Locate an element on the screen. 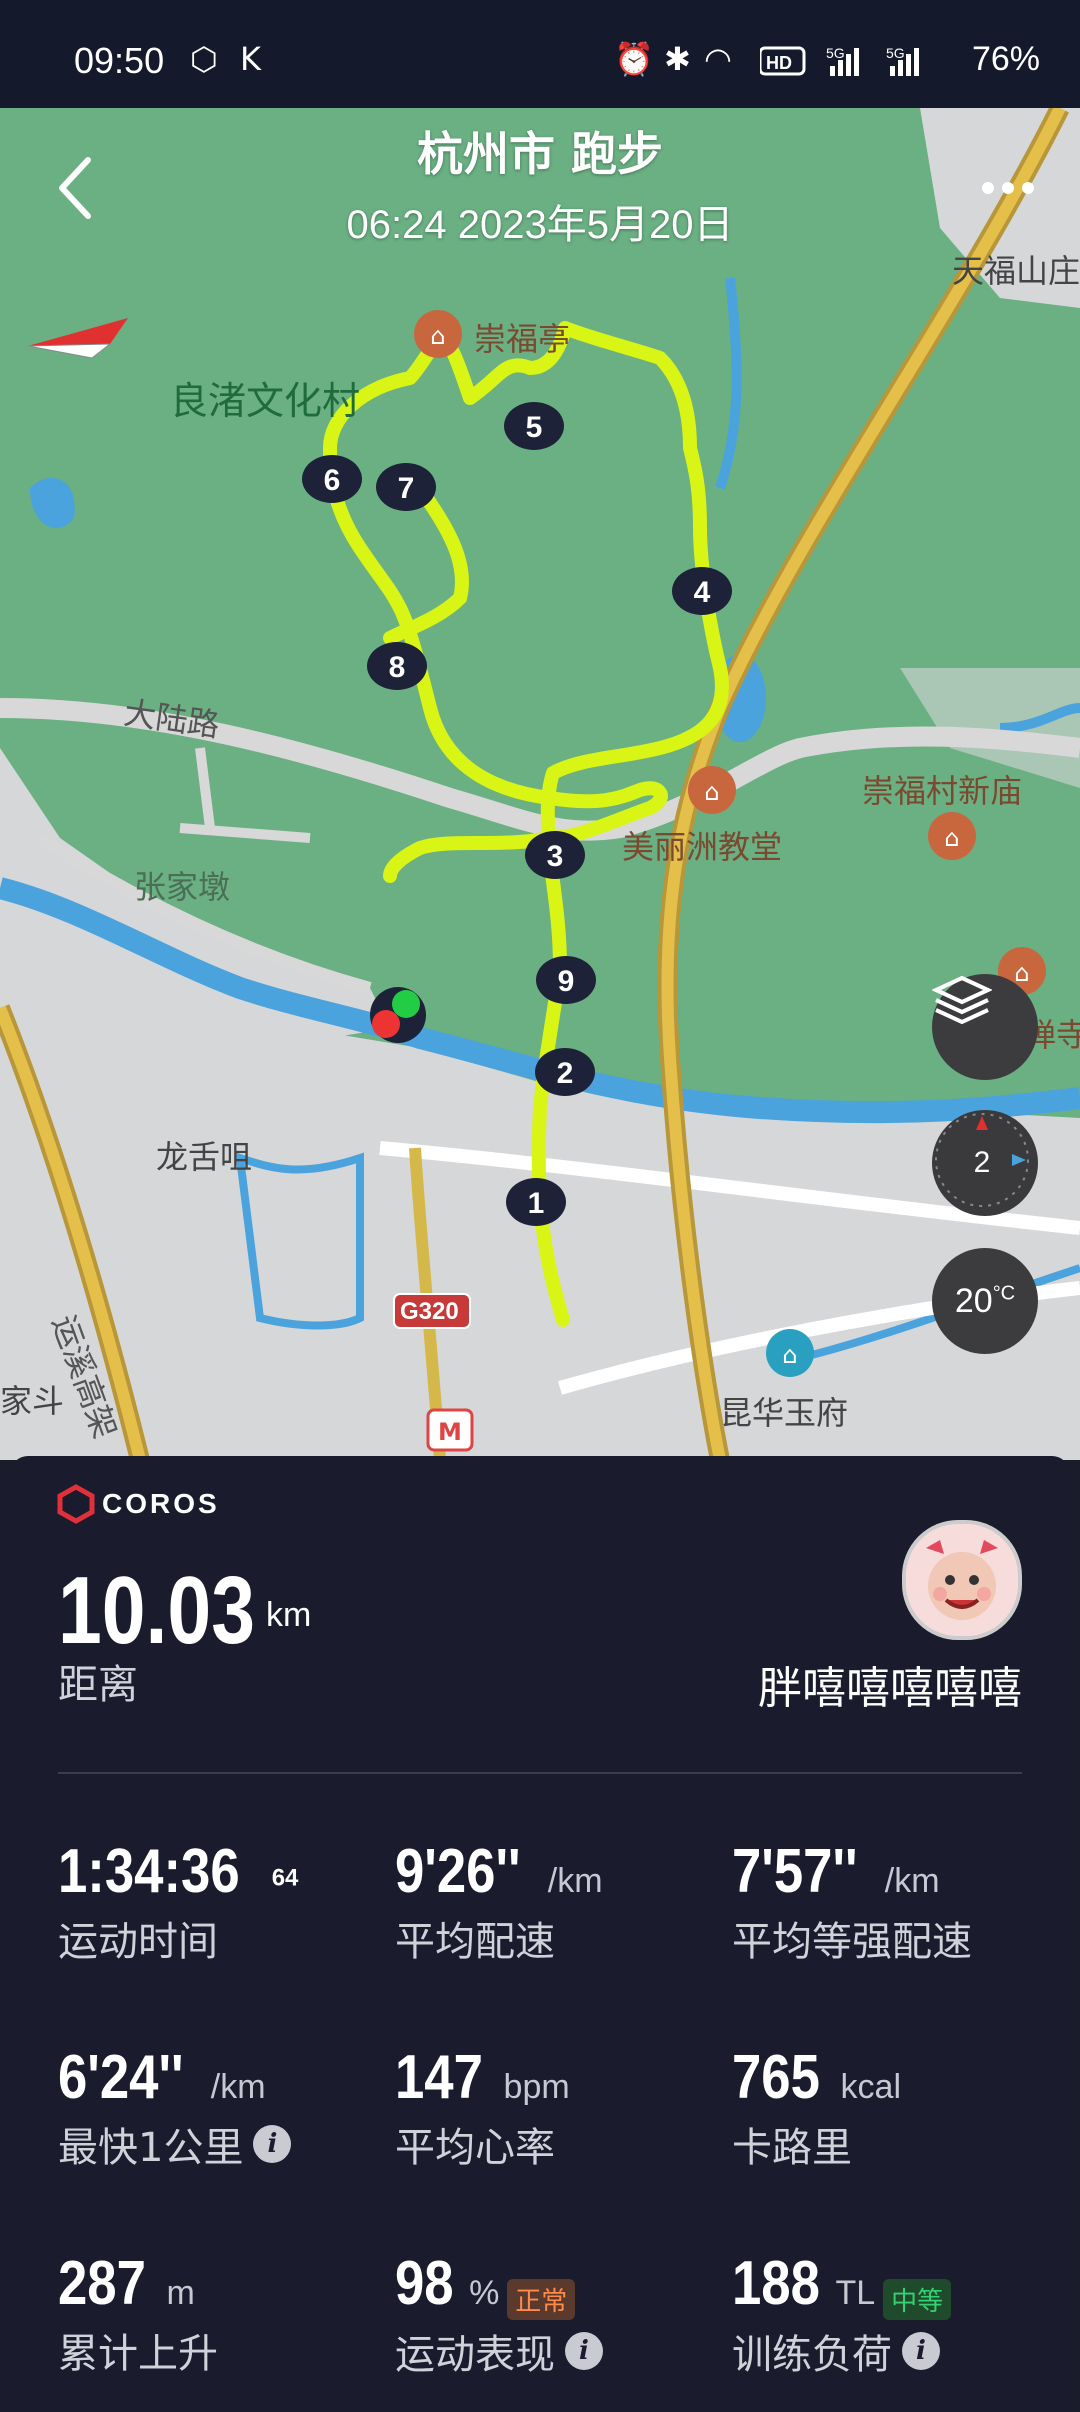 This screenshot has height=2412, width=1080. avatar-image is located at coordinates (962, 1580).